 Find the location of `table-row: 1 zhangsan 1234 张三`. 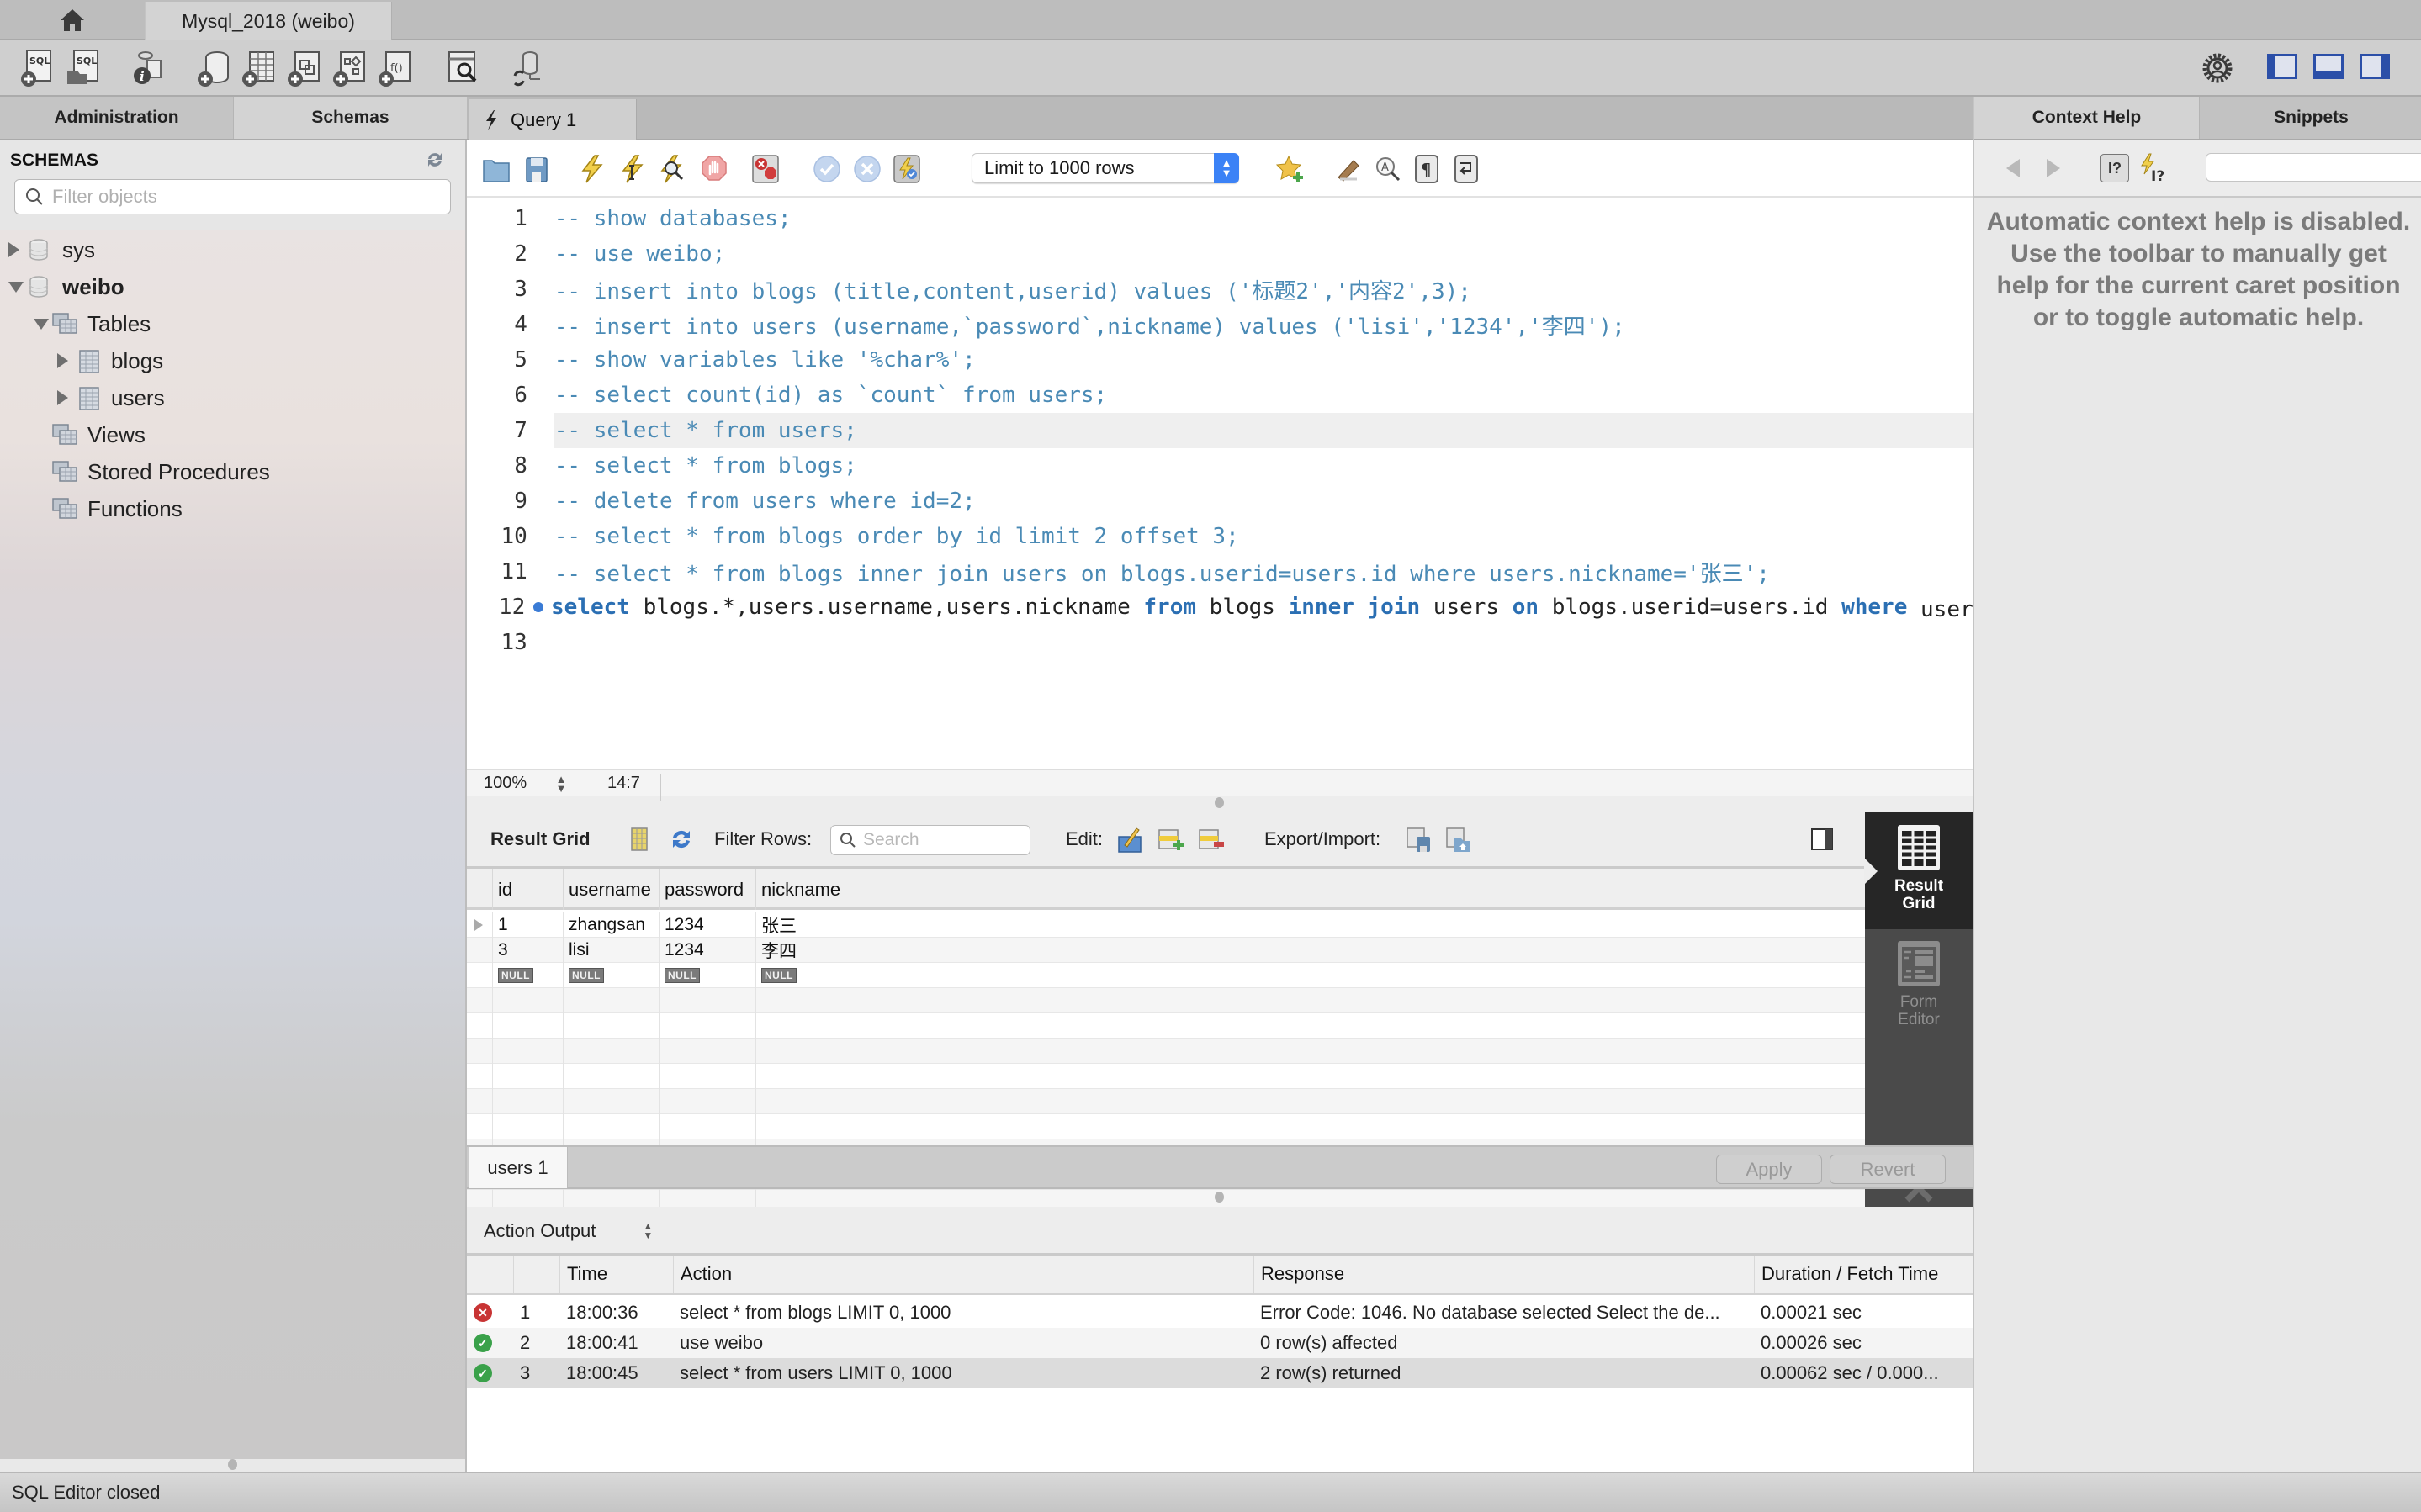

table-row: 1 zhangsan 1234 张三 is located at coordinates (1166, 925).